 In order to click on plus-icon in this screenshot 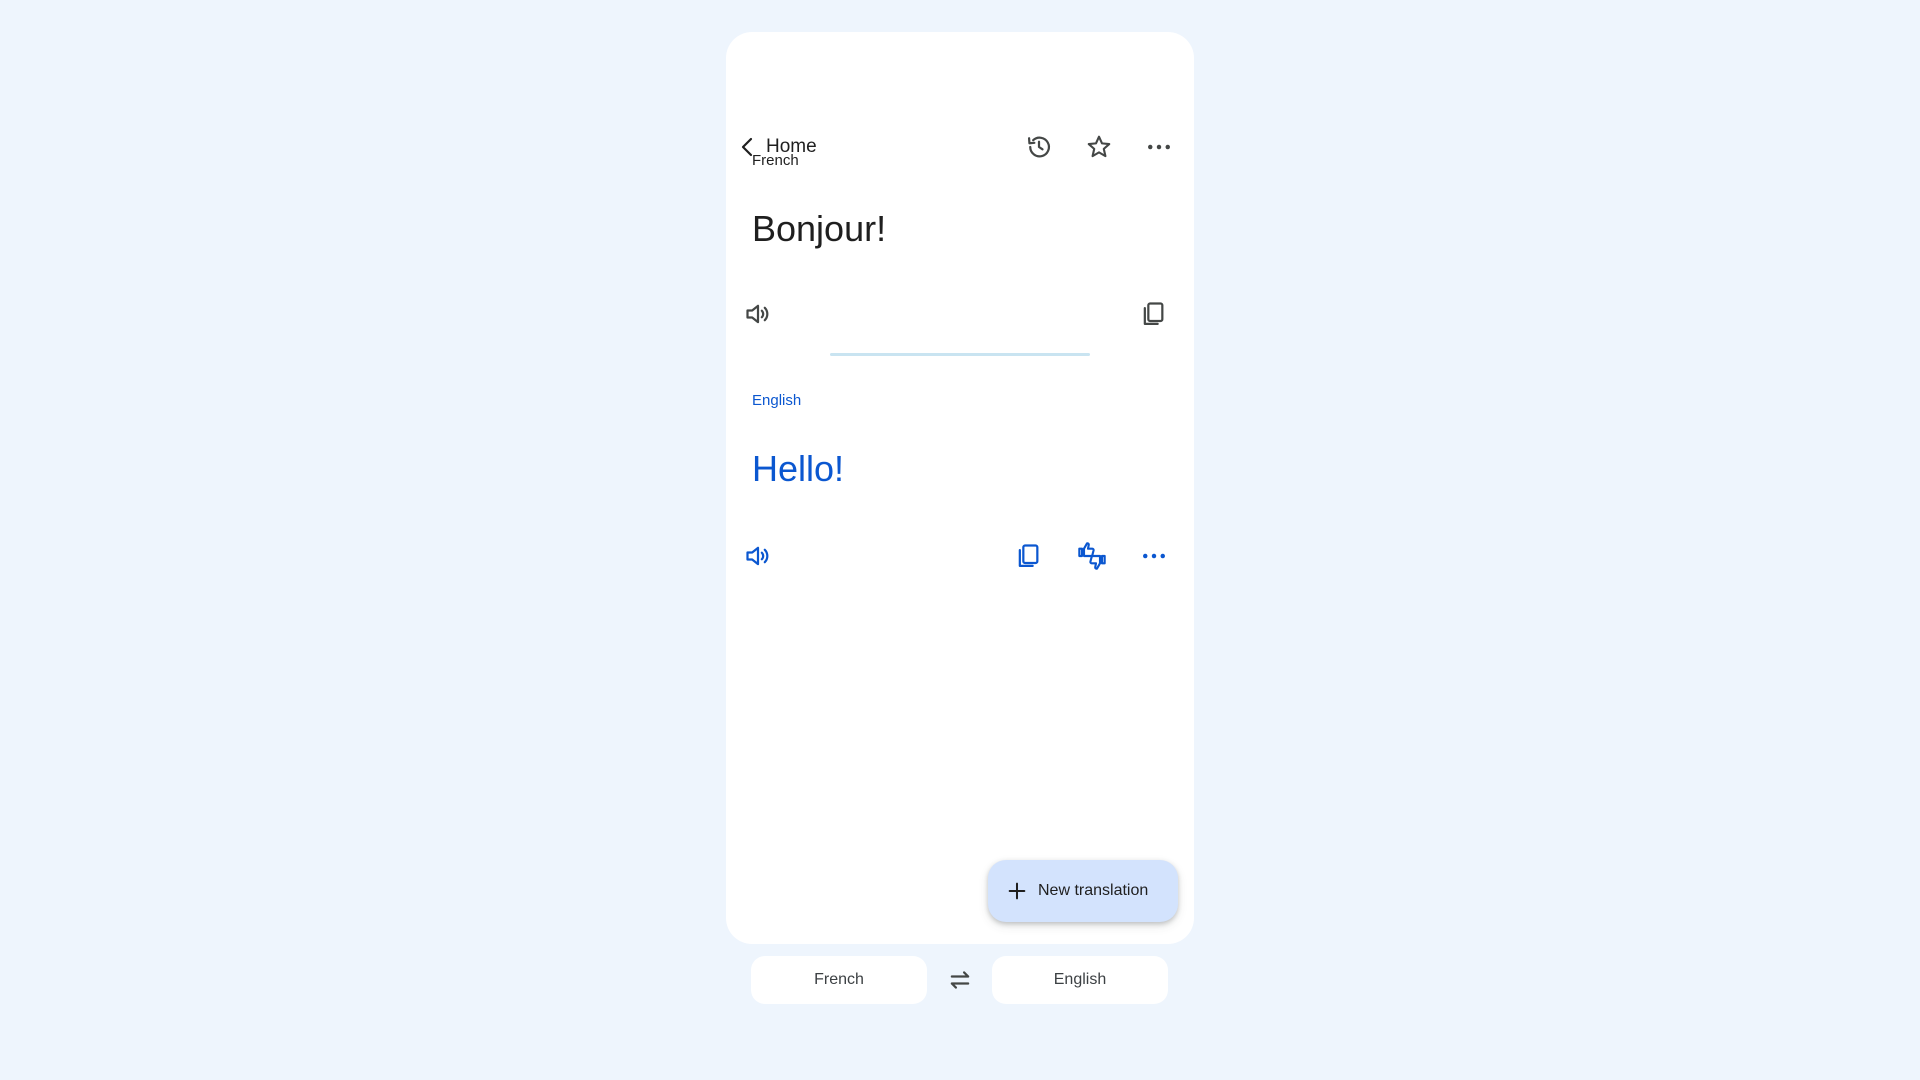, I will do `click(1017, 891)`.